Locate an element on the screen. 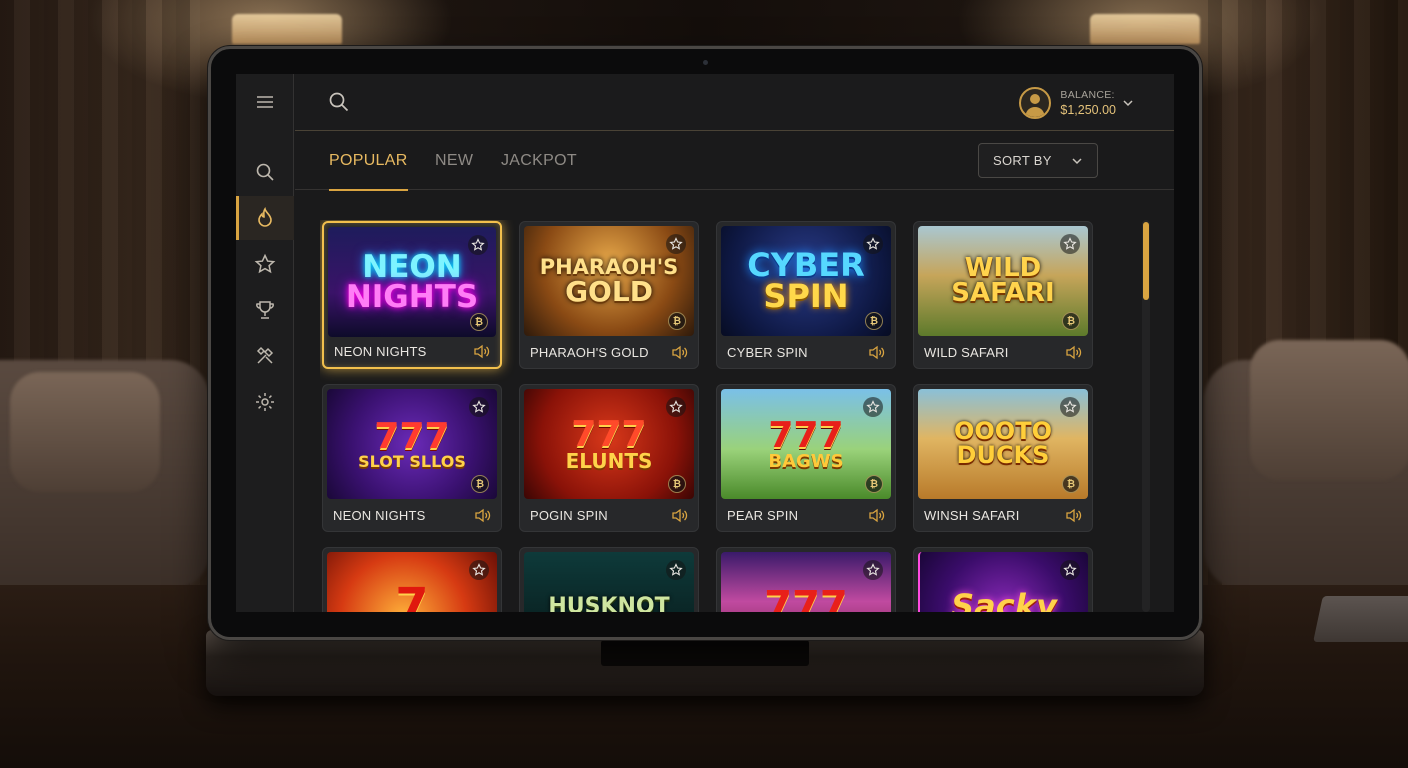 Image resolution: width=1408 pixels, height=768 pixels. right-cushion is located at coordinates (1329, 410).